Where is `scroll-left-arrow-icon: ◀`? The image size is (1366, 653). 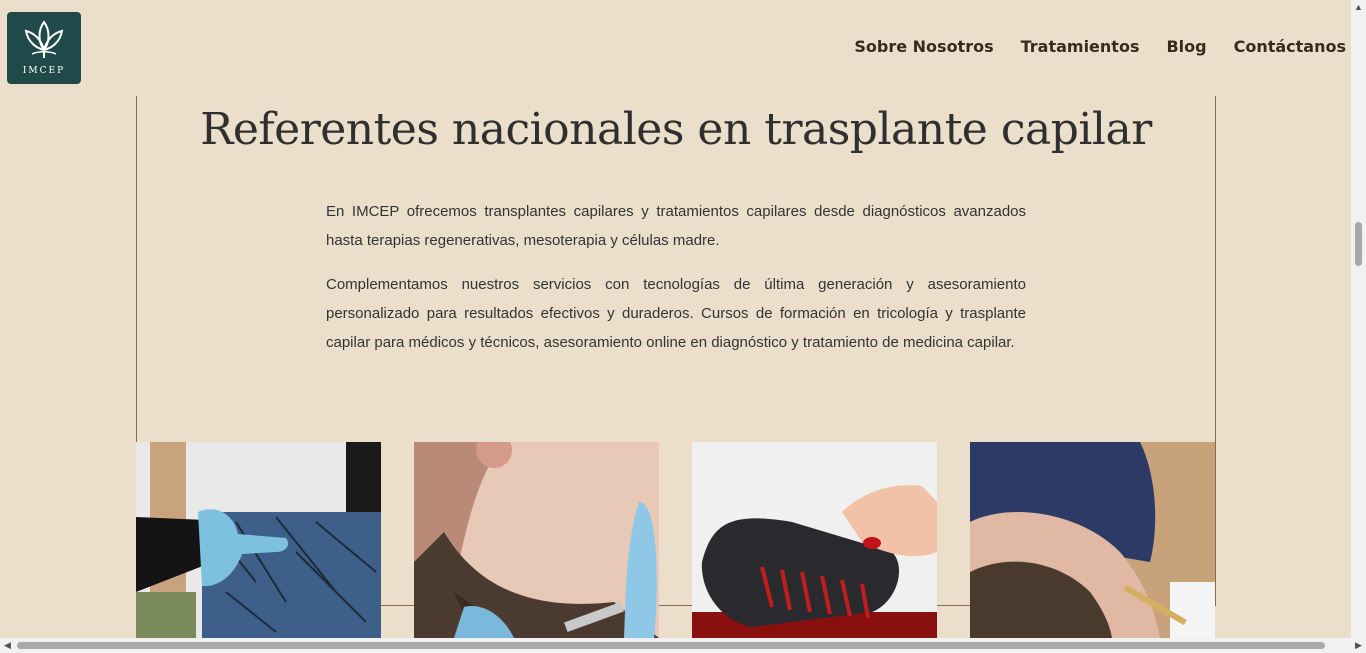 scroll-left-arrow-icon: ◀ is located at coordinates (7, 645).